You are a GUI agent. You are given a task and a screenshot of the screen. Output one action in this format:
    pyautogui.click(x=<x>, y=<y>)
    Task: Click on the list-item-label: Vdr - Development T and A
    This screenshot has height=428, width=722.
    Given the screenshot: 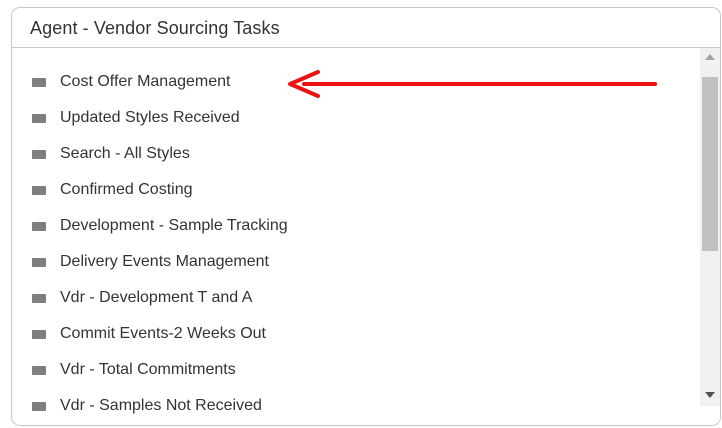 What is the action you would take?
    pyautogui.click(x=156, y=297)
    